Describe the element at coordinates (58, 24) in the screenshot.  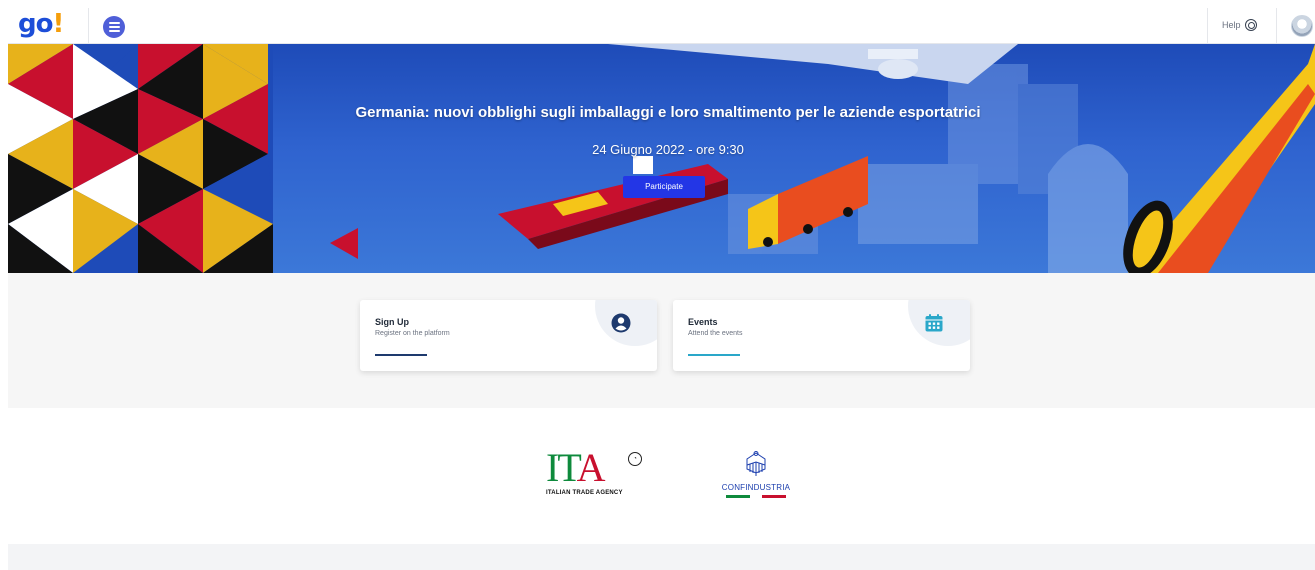
I see `logo-exclamation: !` at that location.